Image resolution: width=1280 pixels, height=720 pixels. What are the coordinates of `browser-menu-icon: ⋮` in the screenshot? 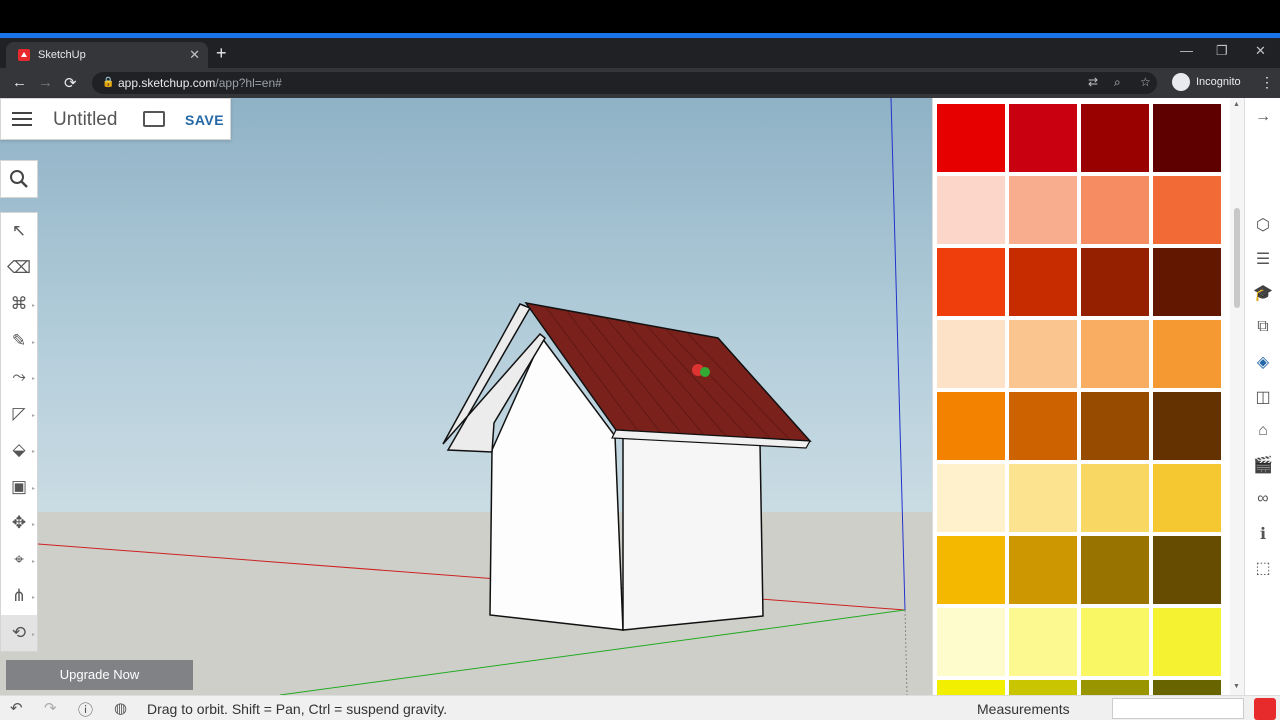 It's located at (1267, 82).